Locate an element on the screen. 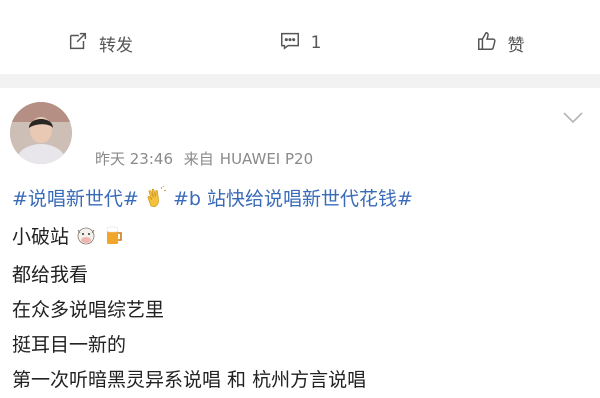  like-button: 赞 is located at coordinates (500, 43).